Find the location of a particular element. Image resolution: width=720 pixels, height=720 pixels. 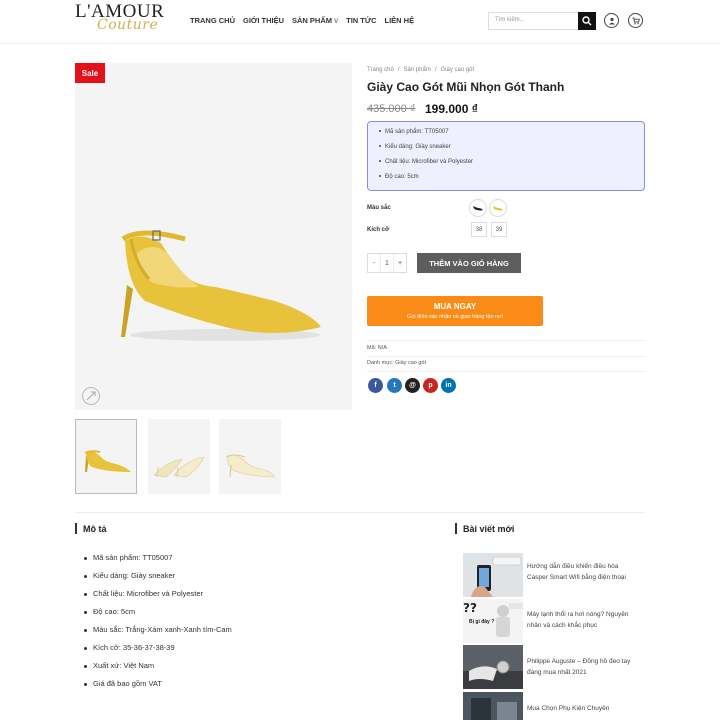

facebook-icon: f is located at coordinates (375, 385).